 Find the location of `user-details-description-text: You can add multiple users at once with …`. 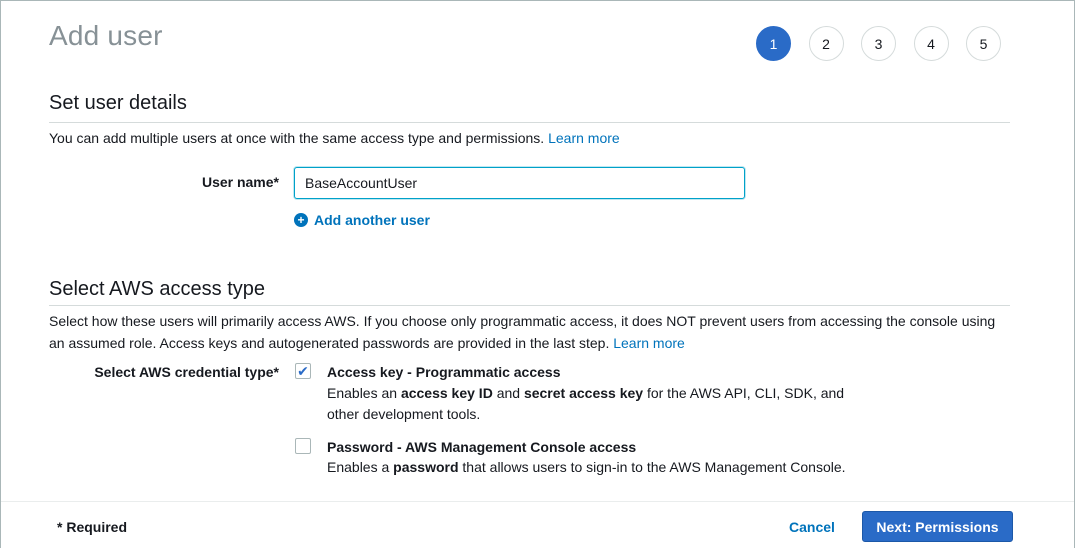

user-details-description-text: You can add multiple users at once with … is located at coordinates (297, 138).